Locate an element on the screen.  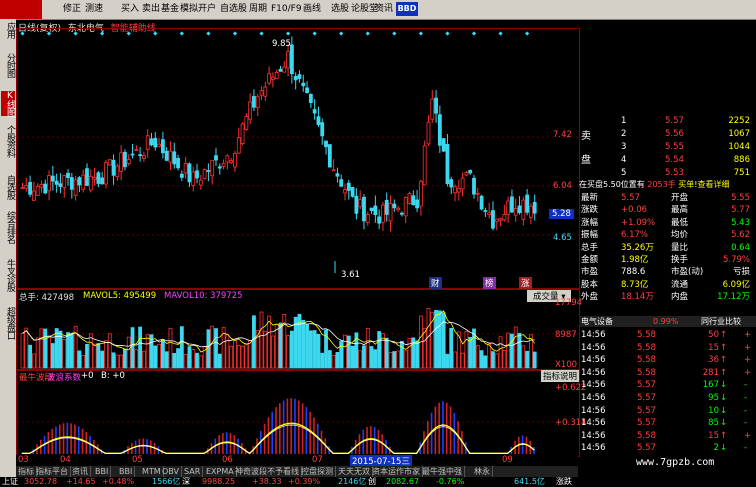
indicator-tab: 指标平台 is located at coordinates (52, 471).